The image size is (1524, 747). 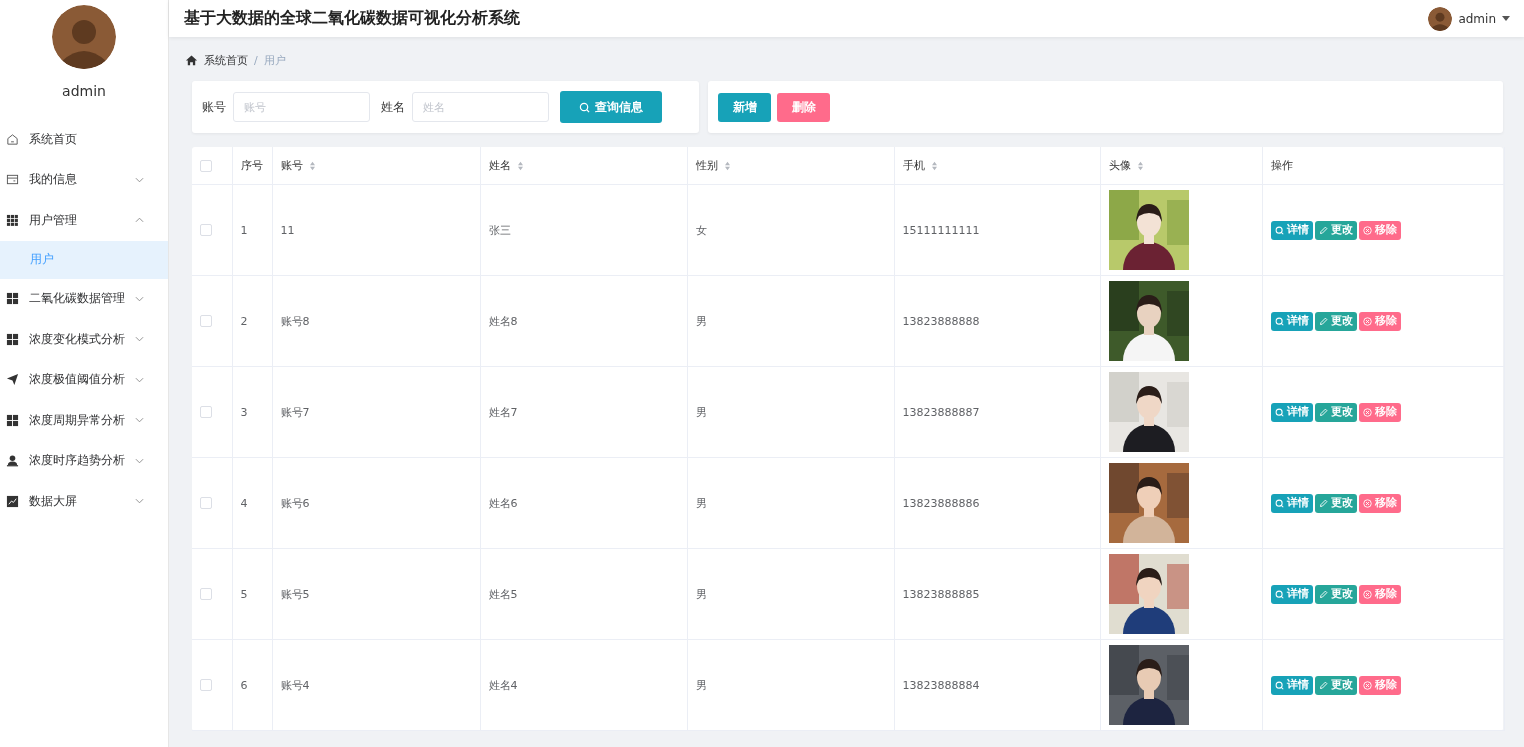 I want to click on table-cell: 13823888886, so click(x=941, y=503).